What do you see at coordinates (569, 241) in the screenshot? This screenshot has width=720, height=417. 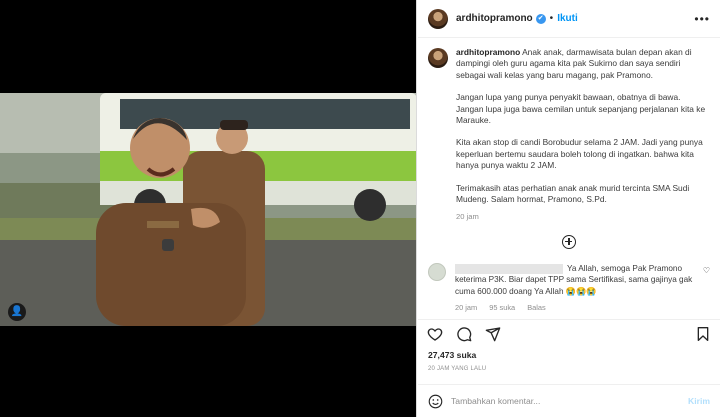 I see `add-comments-icon` at bounding box center [569, 241].